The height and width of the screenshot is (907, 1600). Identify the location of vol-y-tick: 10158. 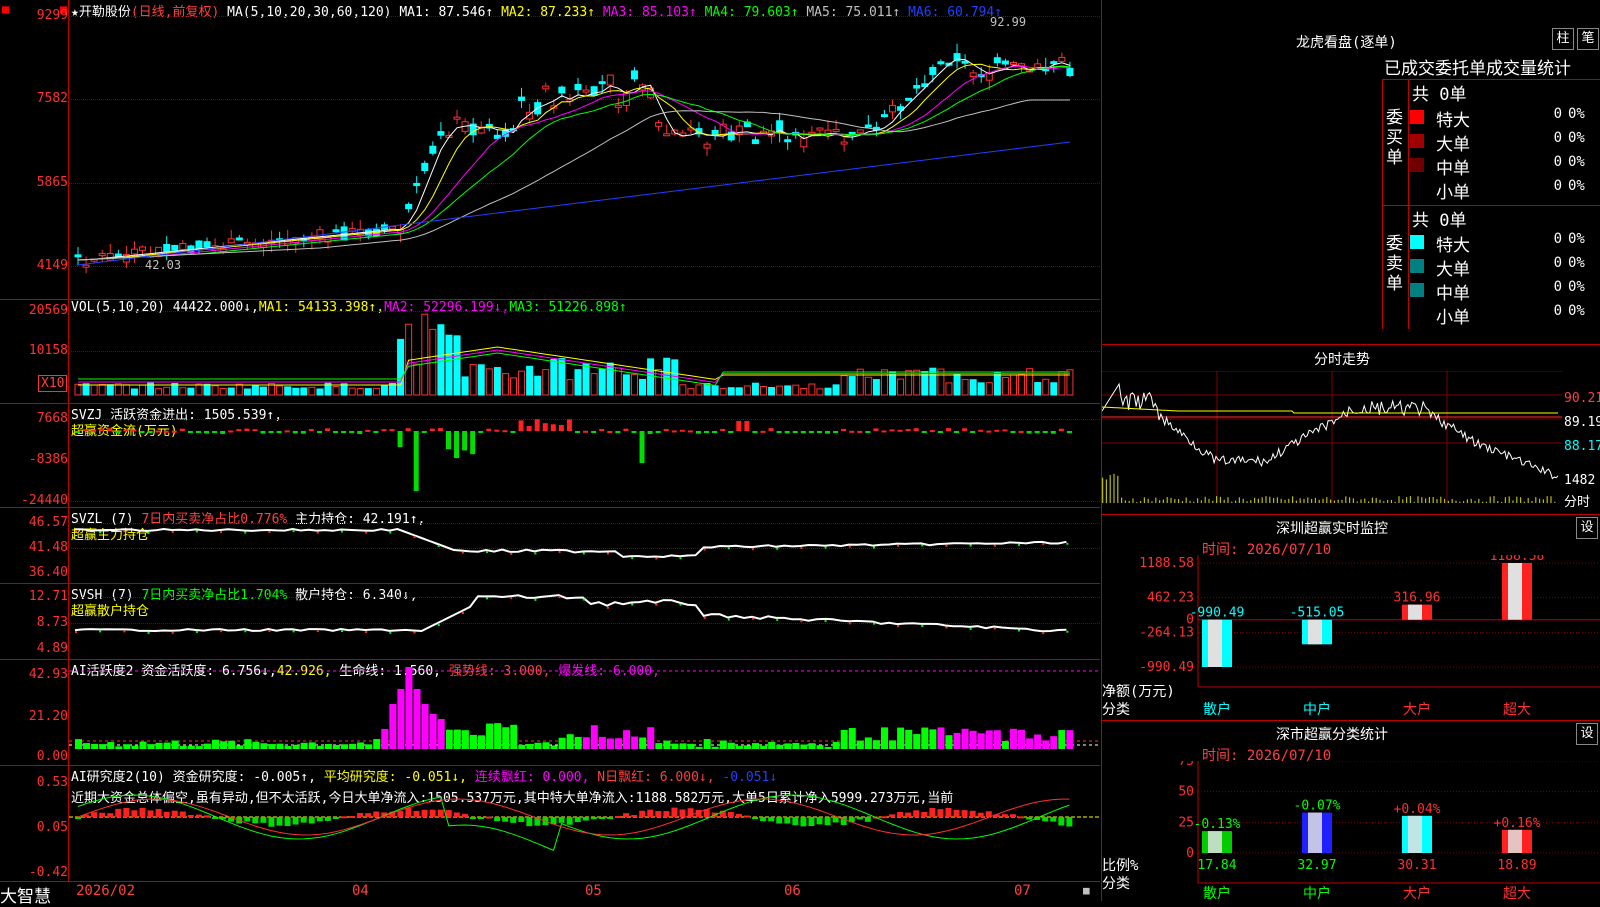
(48, 350).